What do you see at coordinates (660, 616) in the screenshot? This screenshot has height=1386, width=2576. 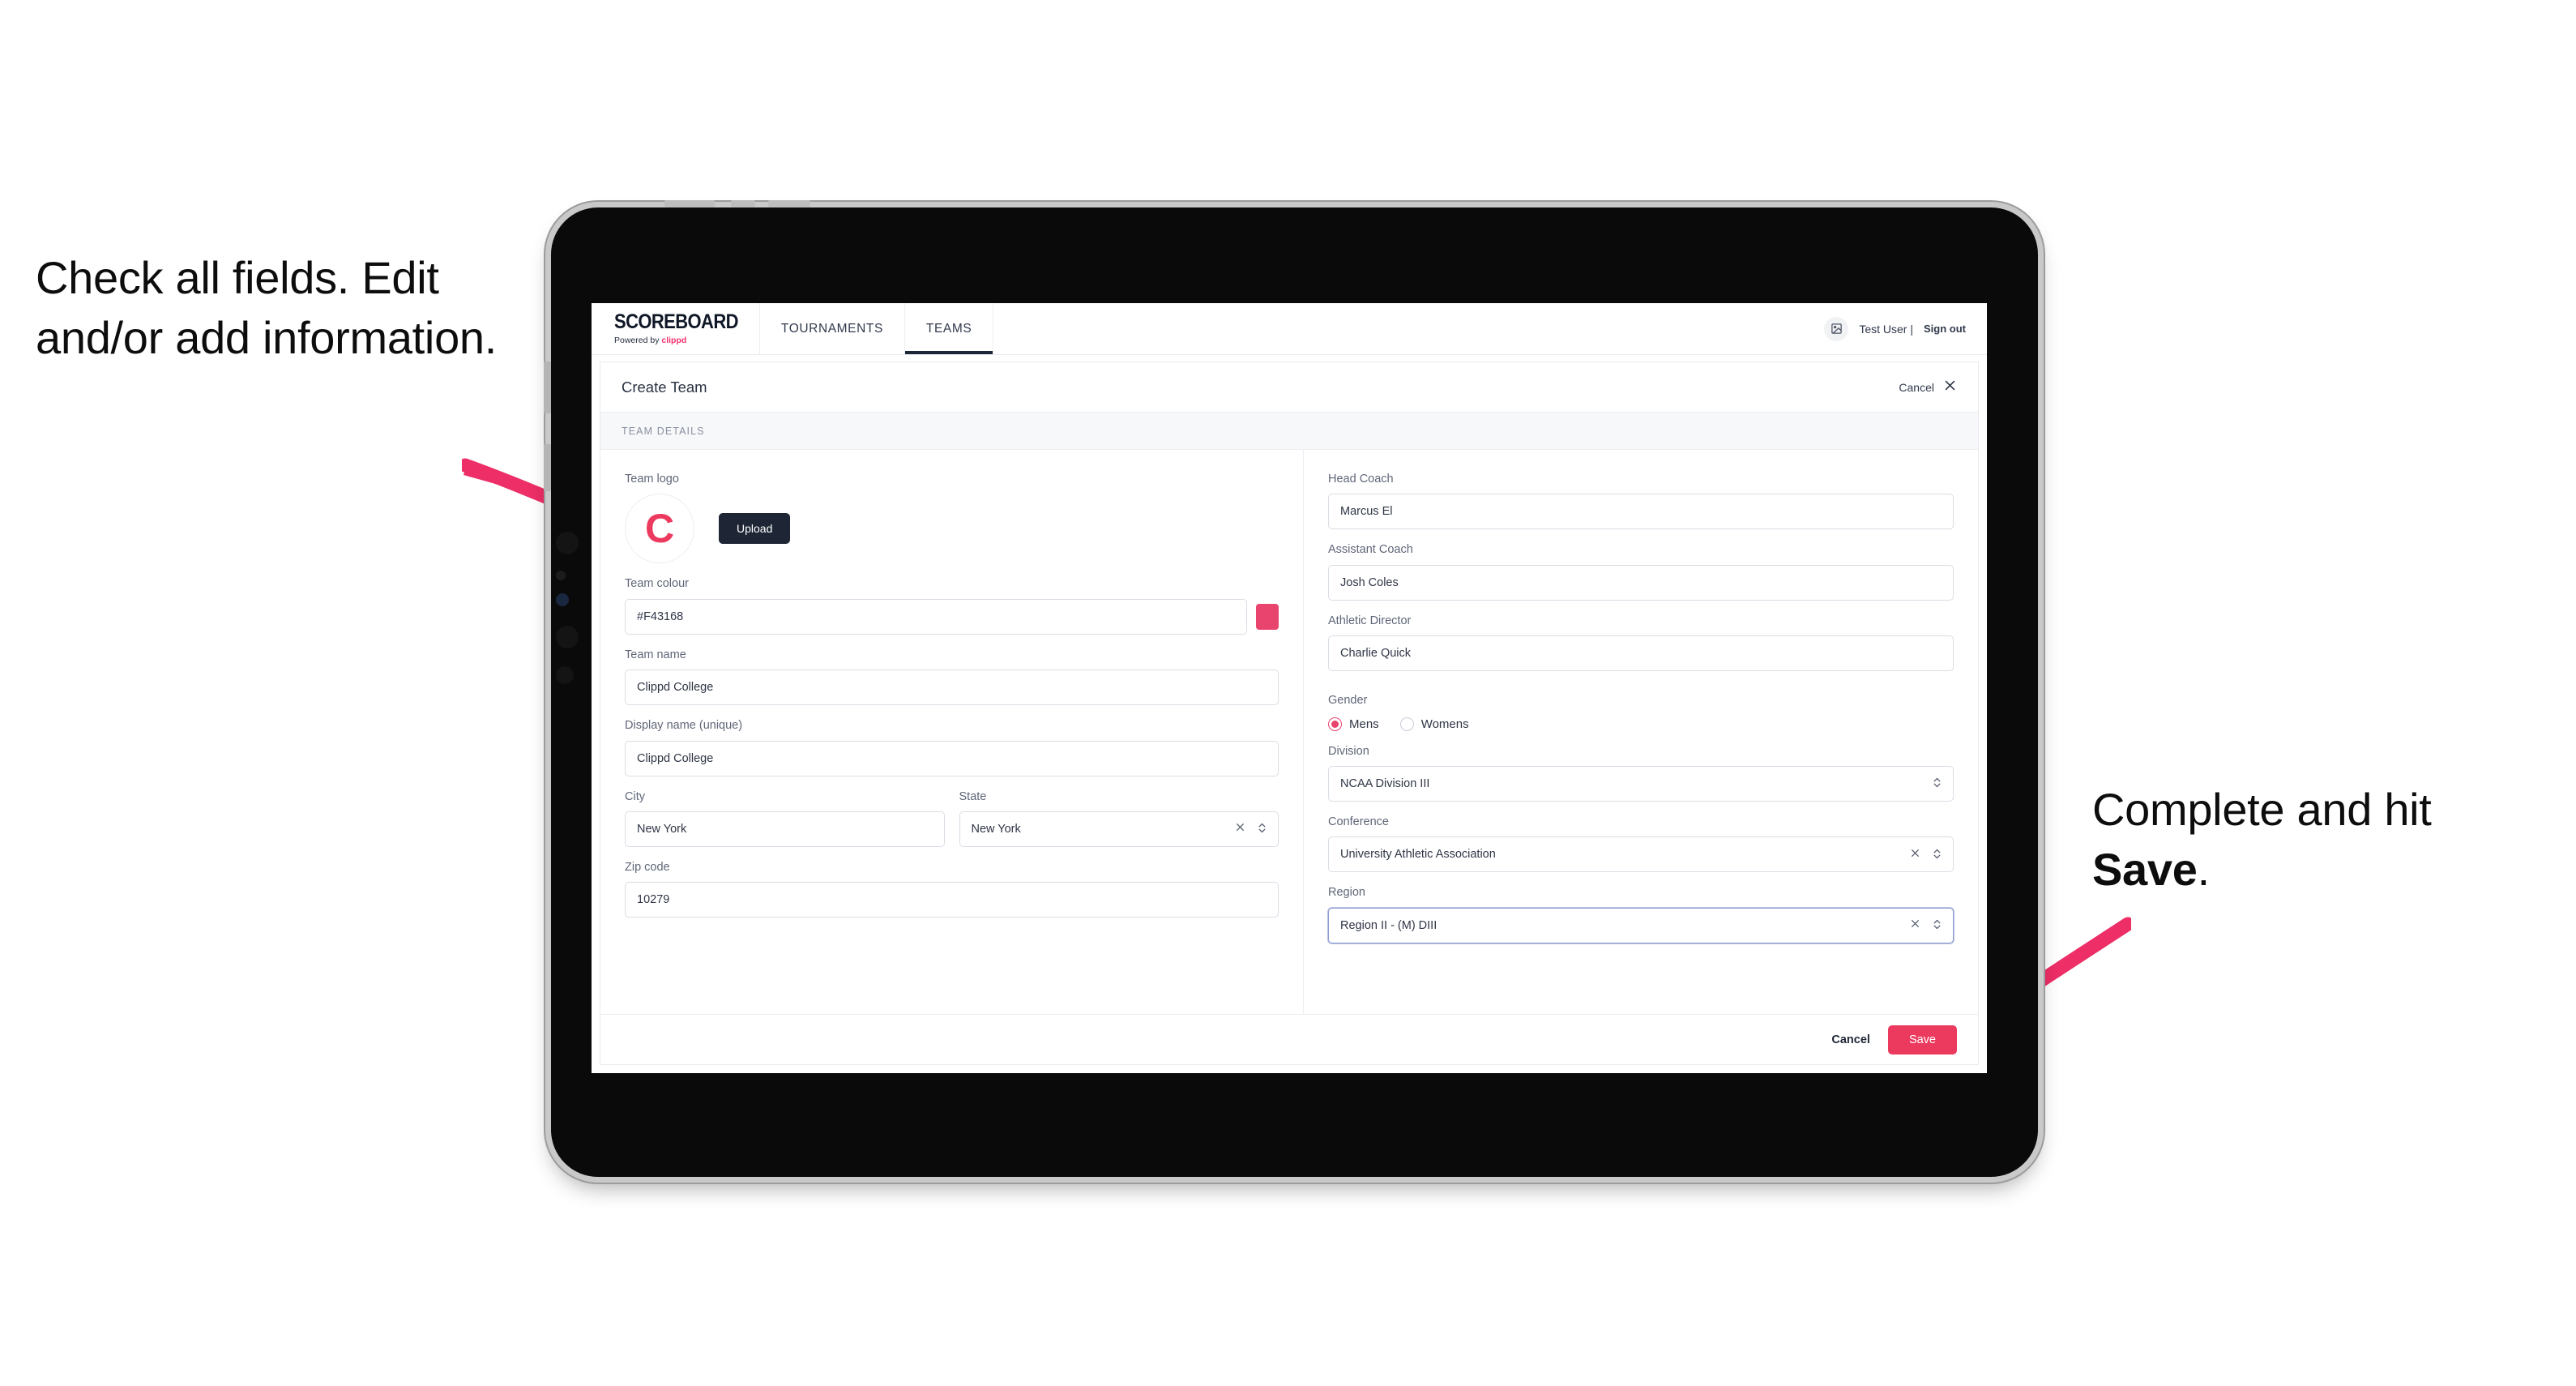 I see `team-colour-value: #F43168` at bounding box center [660, 616].